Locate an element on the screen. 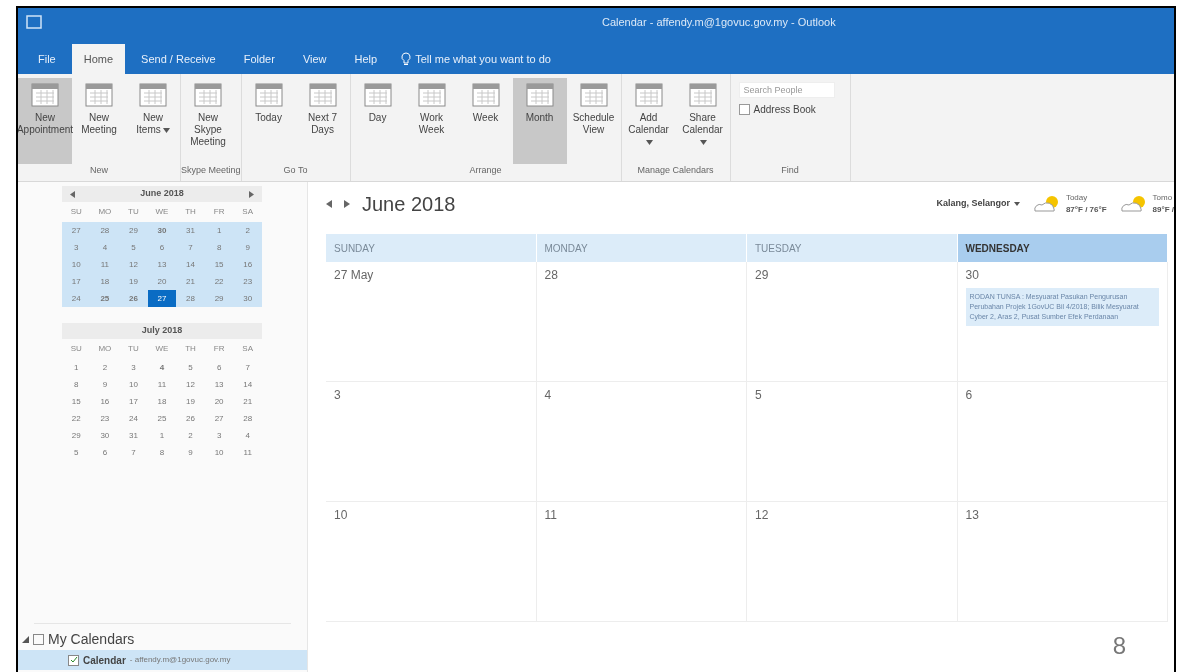  next-icon is located at coordinates (251, 194).